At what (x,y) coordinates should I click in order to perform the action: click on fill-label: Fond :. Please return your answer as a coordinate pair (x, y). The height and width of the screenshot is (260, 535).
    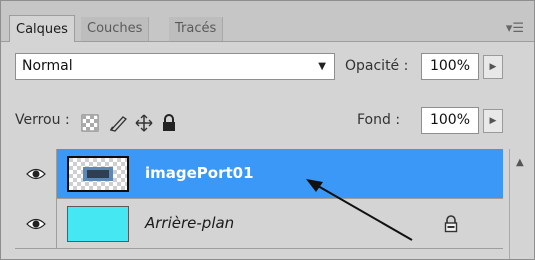
    Looking at the image, I should click on (379, 120).